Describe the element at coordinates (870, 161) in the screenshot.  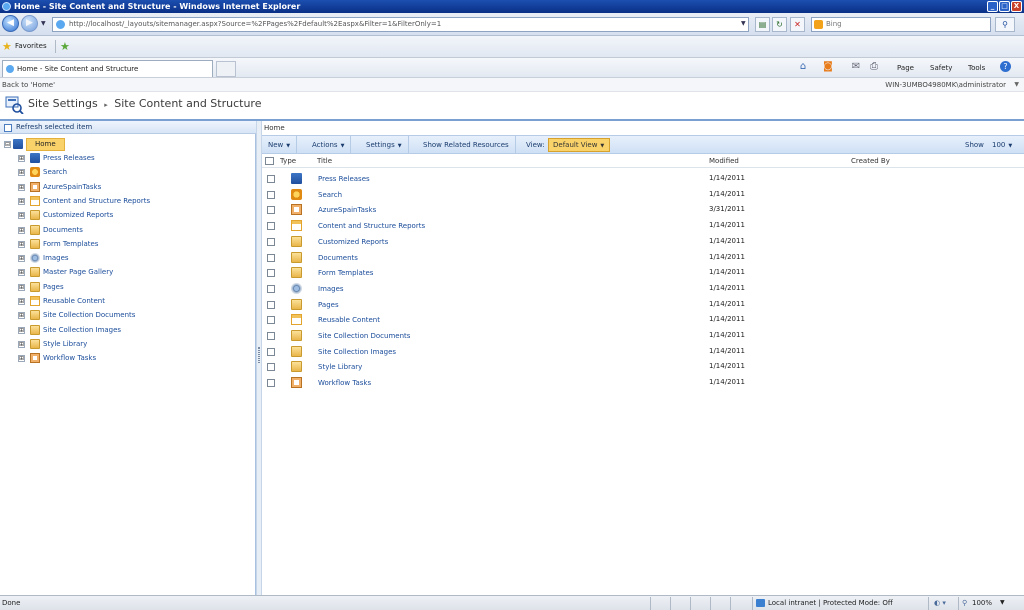
I see `column-created-by: Created By` at that location.